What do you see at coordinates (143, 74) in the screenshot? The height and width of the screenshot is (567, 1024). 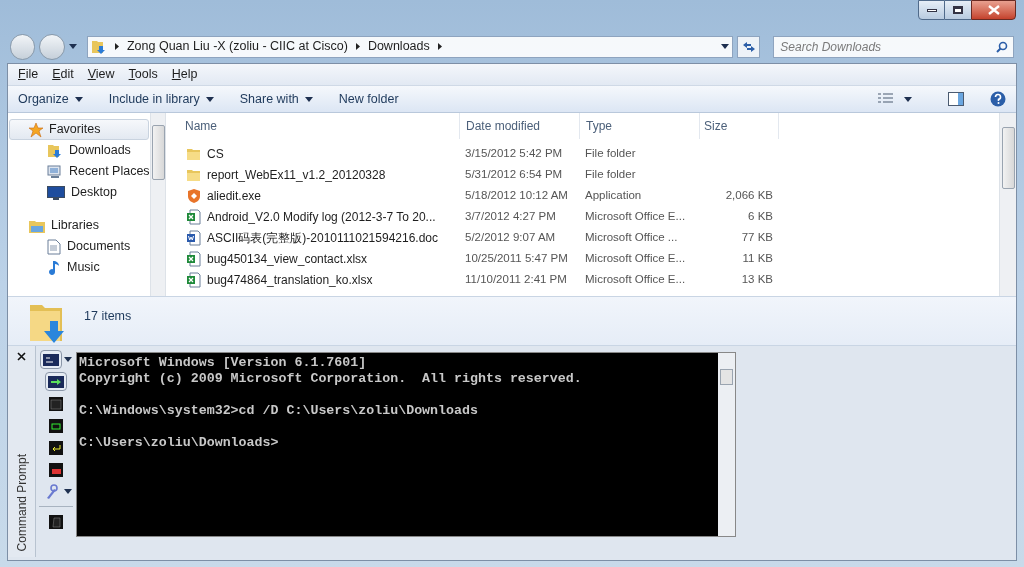 I see `menu-item: Tools` at bounding box center [143, 74].